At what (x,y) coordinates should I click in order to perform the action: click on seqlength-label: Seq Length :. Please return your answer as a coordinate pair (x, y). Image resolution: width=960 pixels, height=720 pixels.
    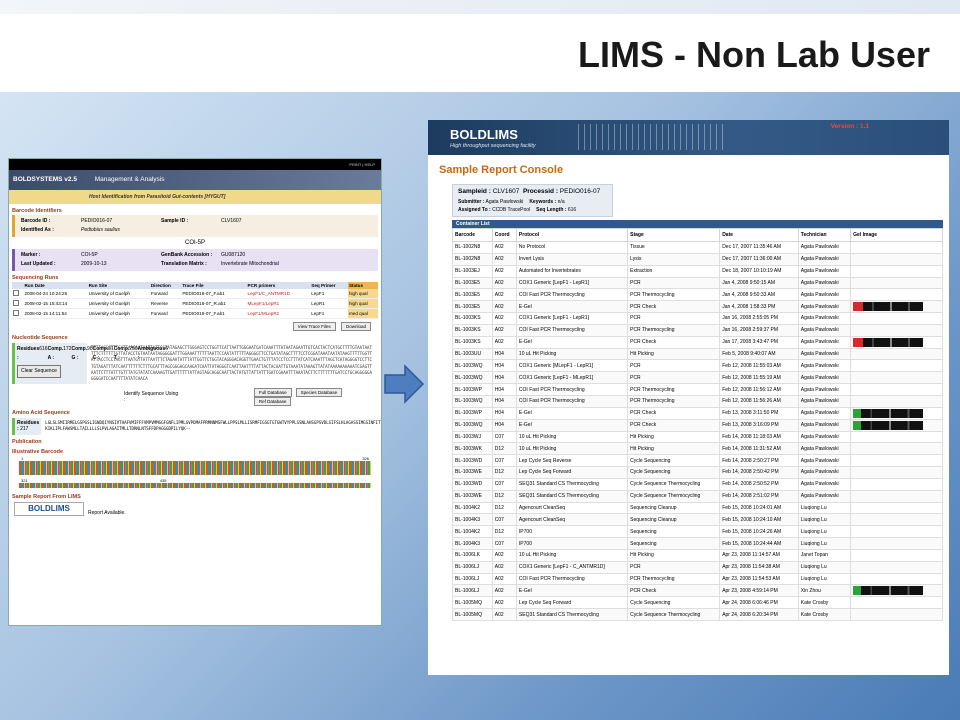
    Looking at the image, I should click on (551, 210).